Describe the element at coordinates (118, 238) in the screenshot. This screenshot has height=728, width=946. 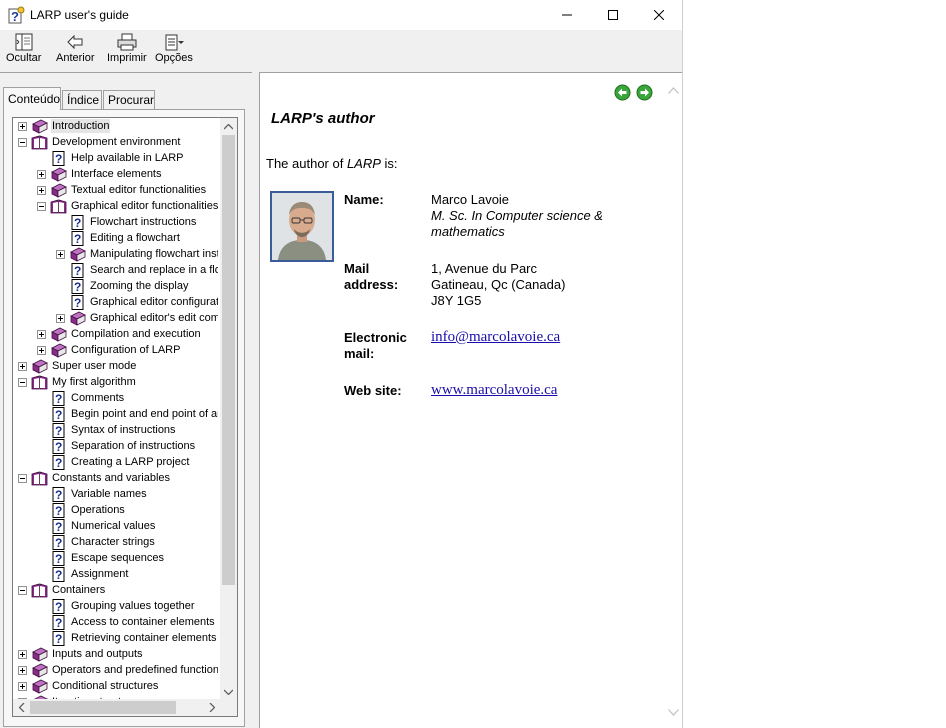
I see `tree-topic: ? Editing a flowchart` at that location.